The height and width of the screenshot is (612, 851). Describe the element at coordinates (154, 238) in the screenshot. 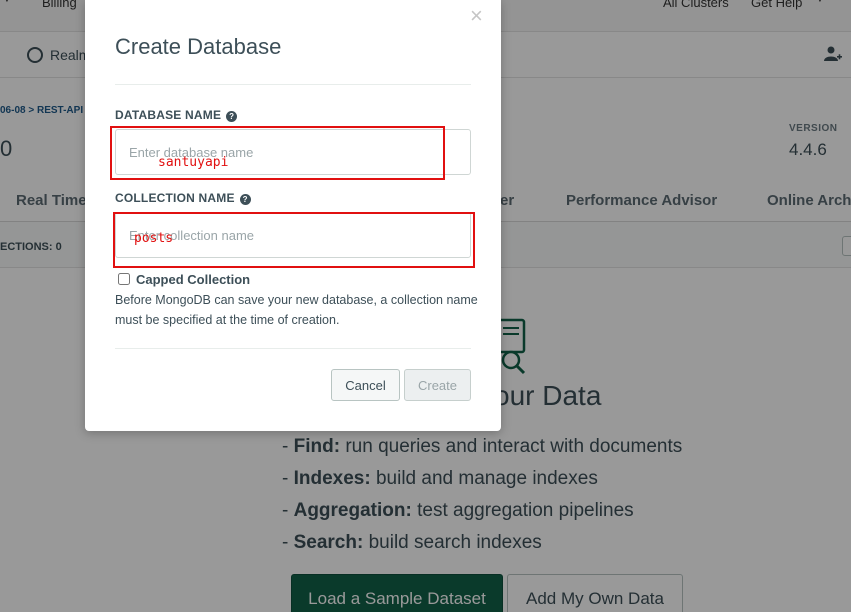

I see `annotation-text-collection: posts` at that location.